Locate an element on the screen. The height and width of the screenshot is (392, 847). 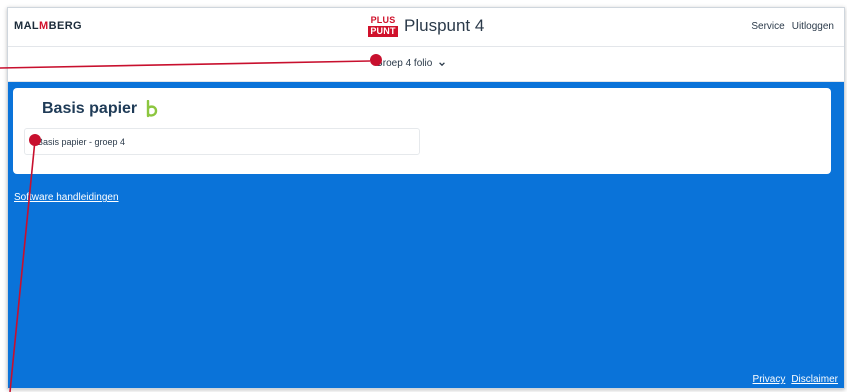
b-logo-icon is located at coordinates (152, 109).